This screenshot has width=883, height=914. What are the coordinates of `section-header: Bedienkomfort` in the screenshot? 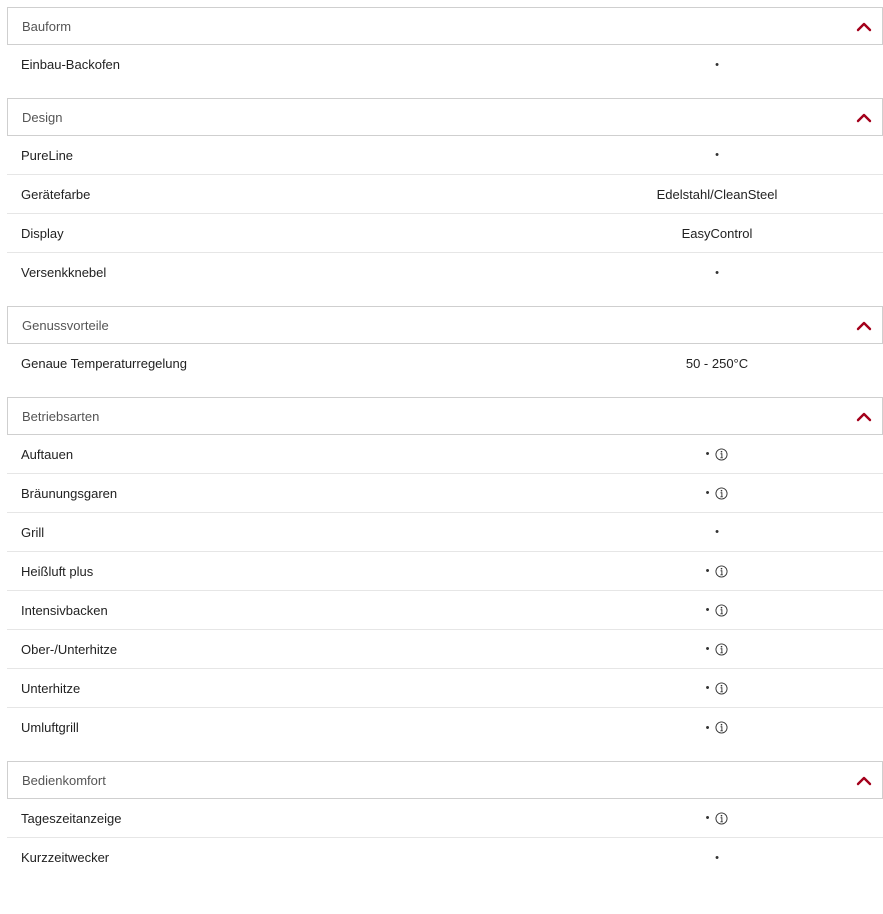 It's located at (445, 780).